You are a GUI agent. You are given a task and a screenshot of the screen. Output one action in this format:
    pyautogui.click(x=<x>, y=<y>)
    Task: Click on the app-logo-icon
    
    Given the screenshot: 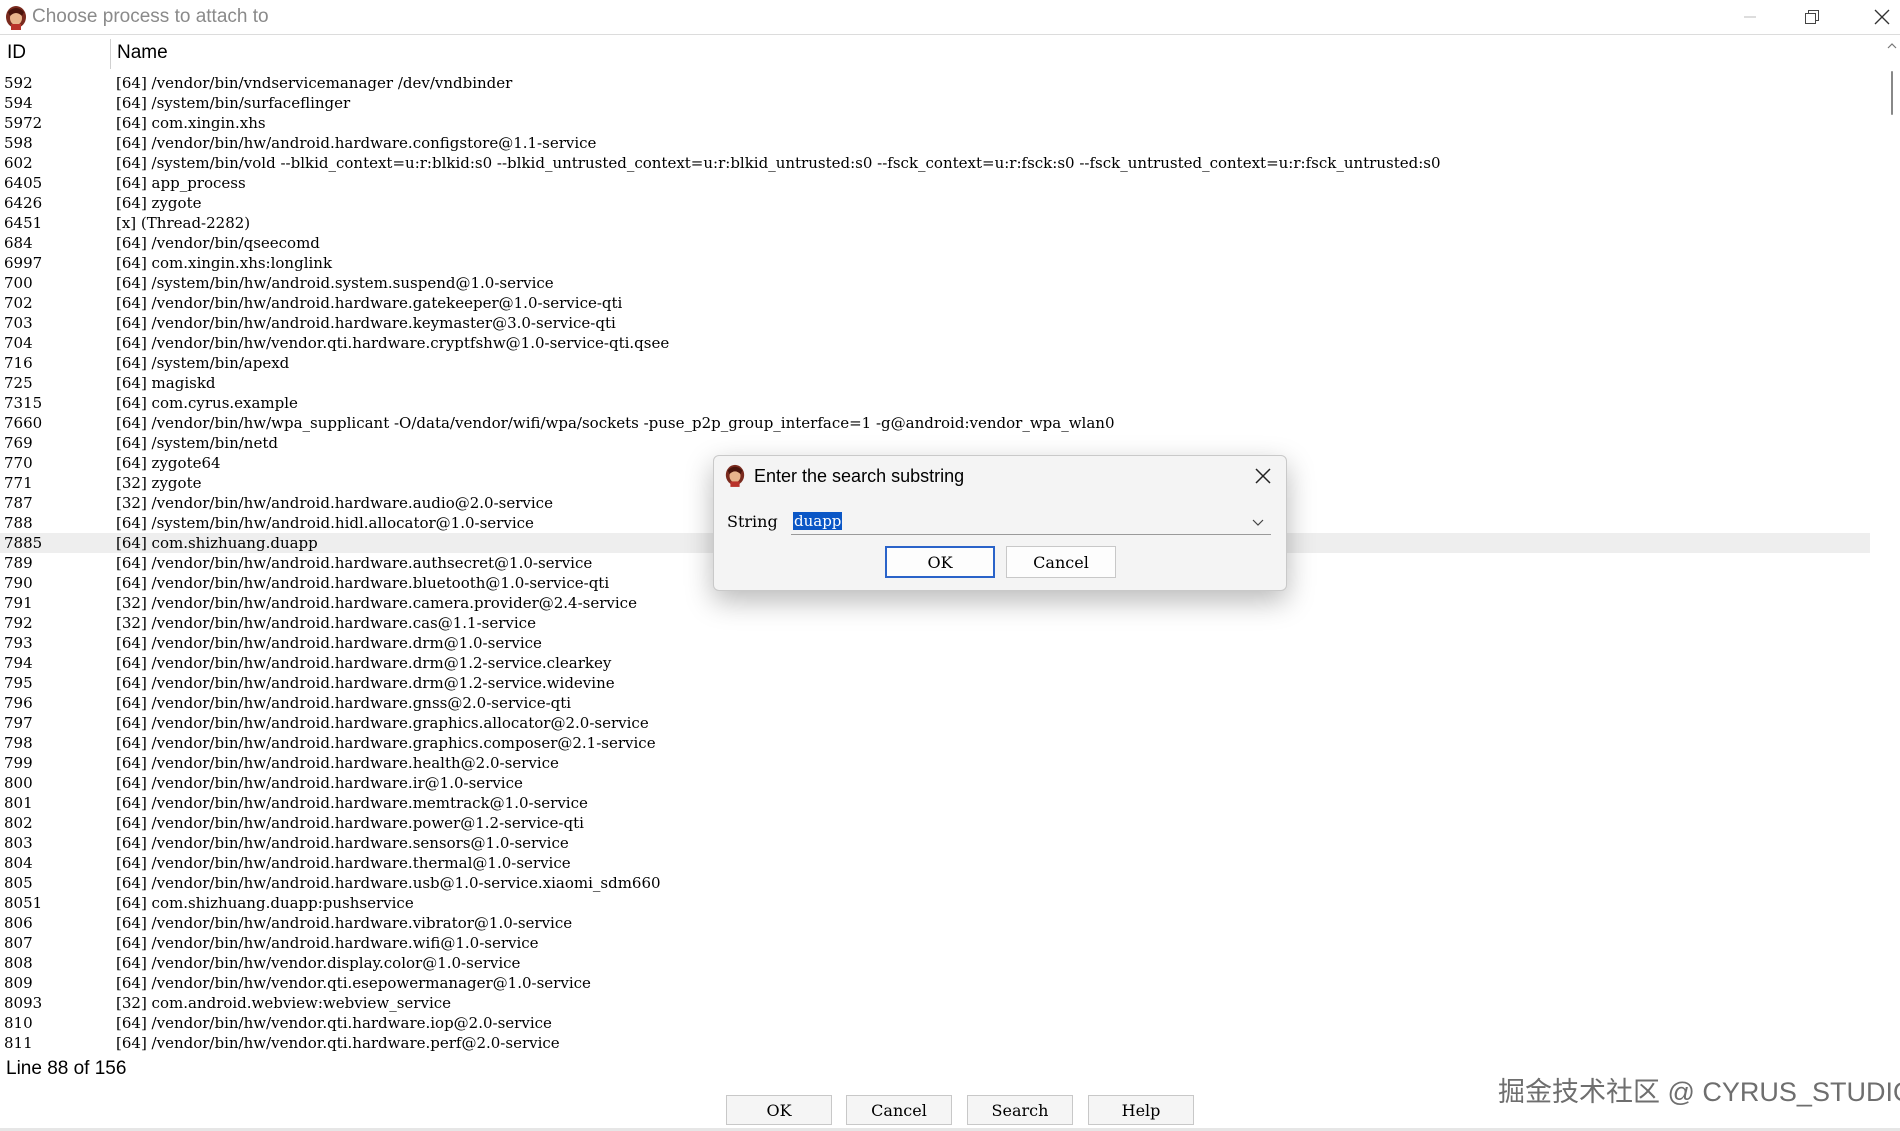 What is the action you would take?
    pyautogui.click(x=16, y=17)
    